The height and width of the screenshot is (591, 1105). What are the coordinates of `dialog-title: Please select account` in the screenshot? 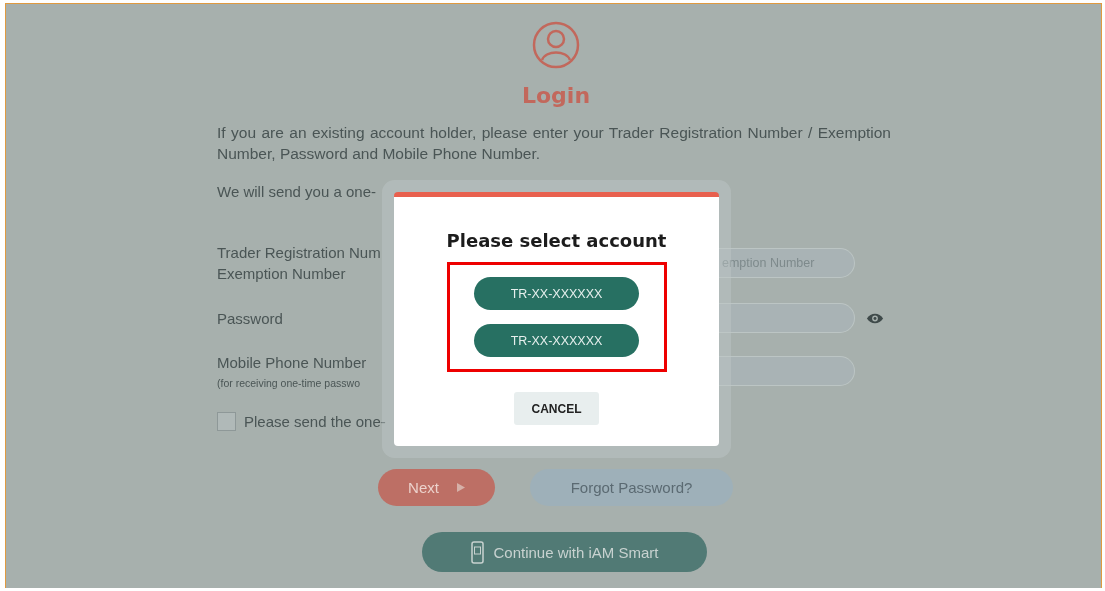 It's located at (556, 240).